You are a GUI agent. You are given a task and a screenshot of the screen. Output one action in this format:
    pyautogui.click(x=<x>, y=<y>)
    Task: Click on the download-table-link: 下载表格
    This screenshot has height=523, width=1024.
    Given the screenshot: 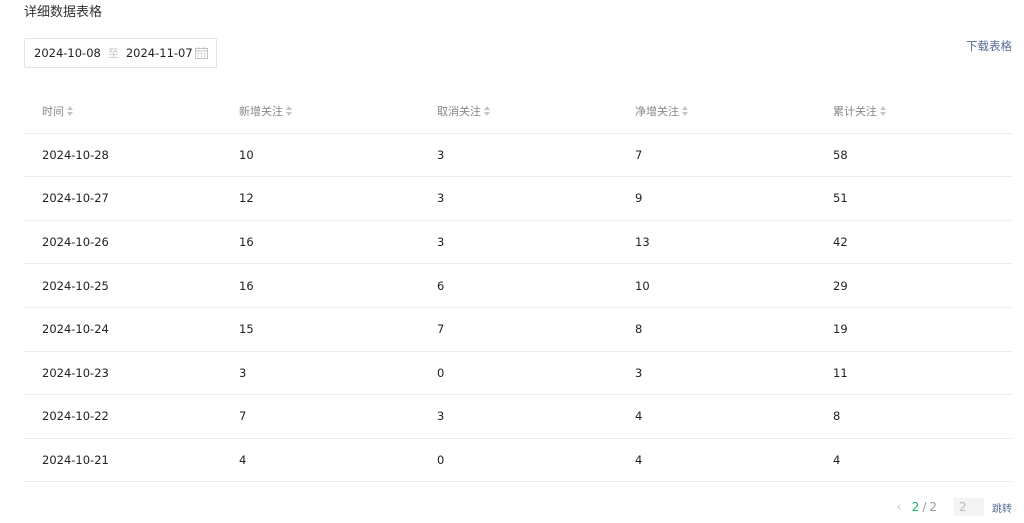 What is the action you would take?
    pyautogui.click(x=989, y=46)
    